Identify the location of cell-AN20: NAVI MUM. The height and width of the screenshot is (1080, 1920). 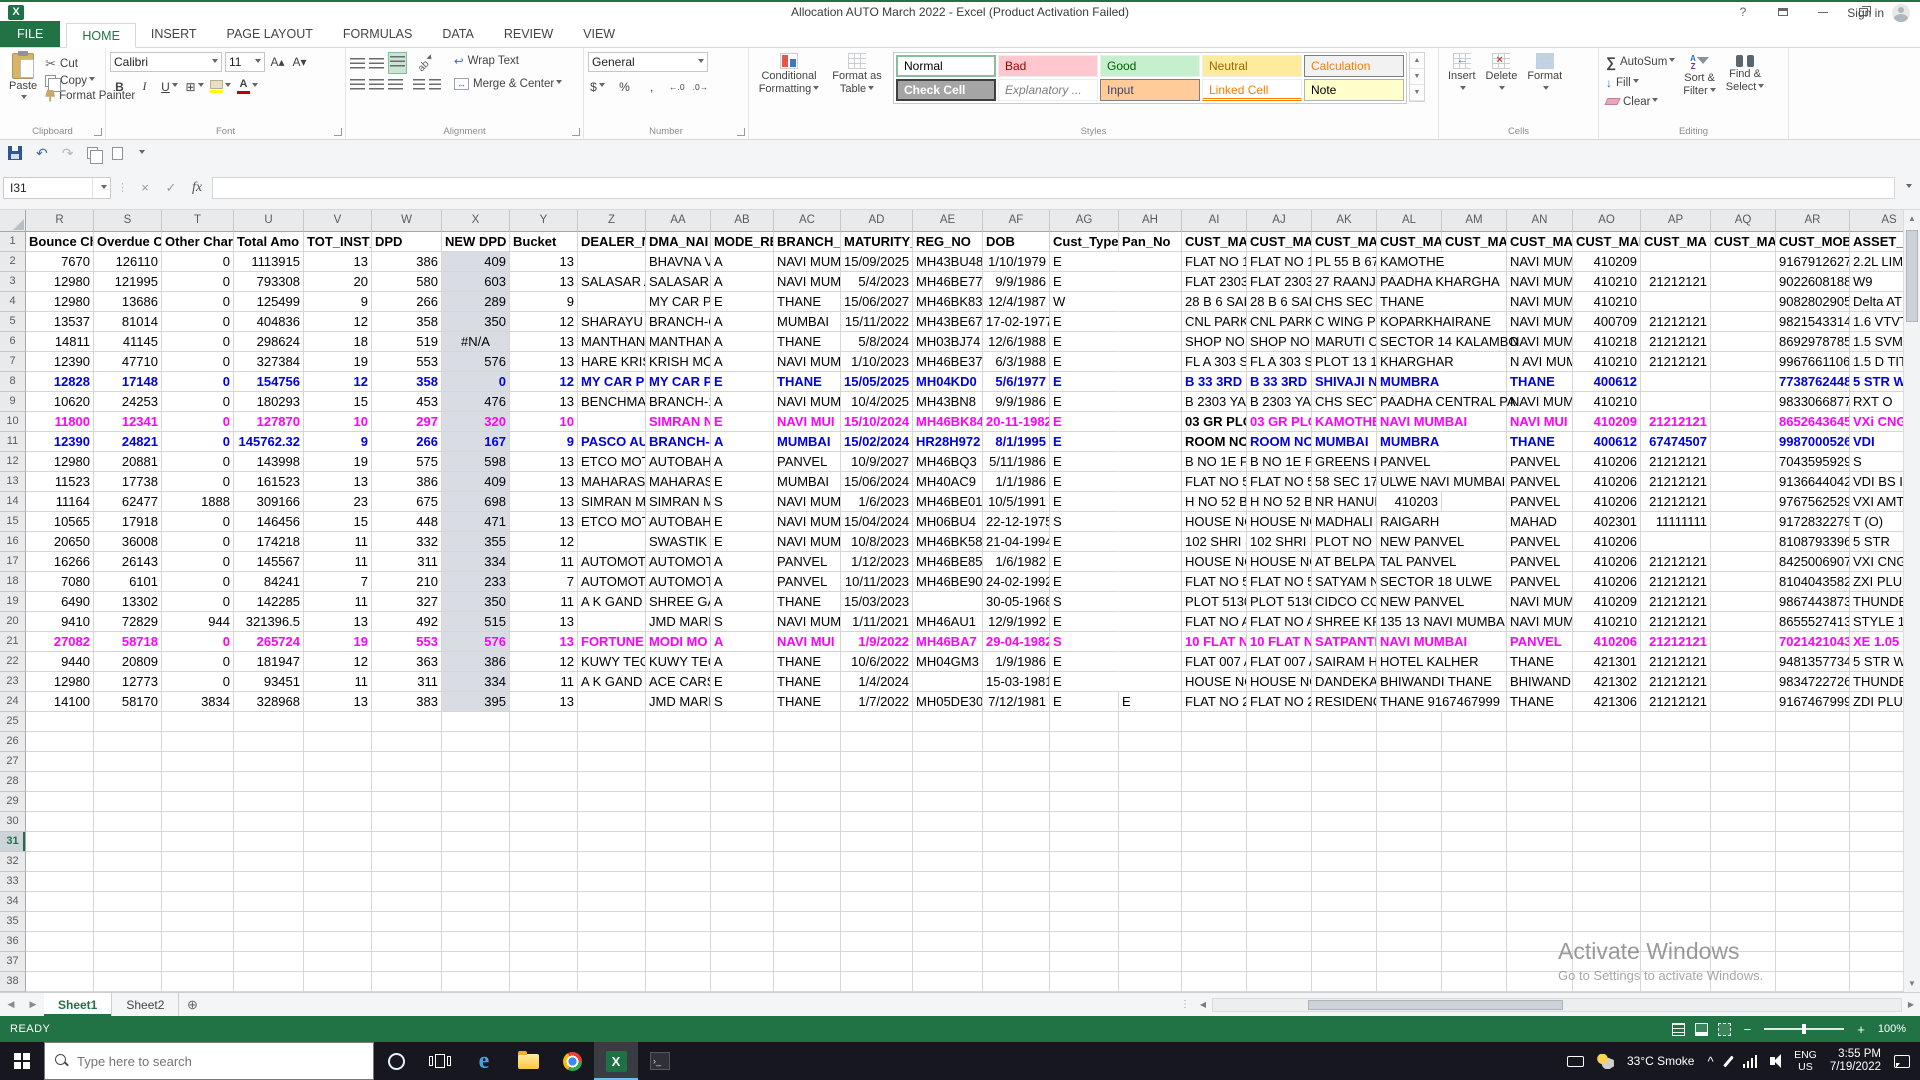
(1540, 622).